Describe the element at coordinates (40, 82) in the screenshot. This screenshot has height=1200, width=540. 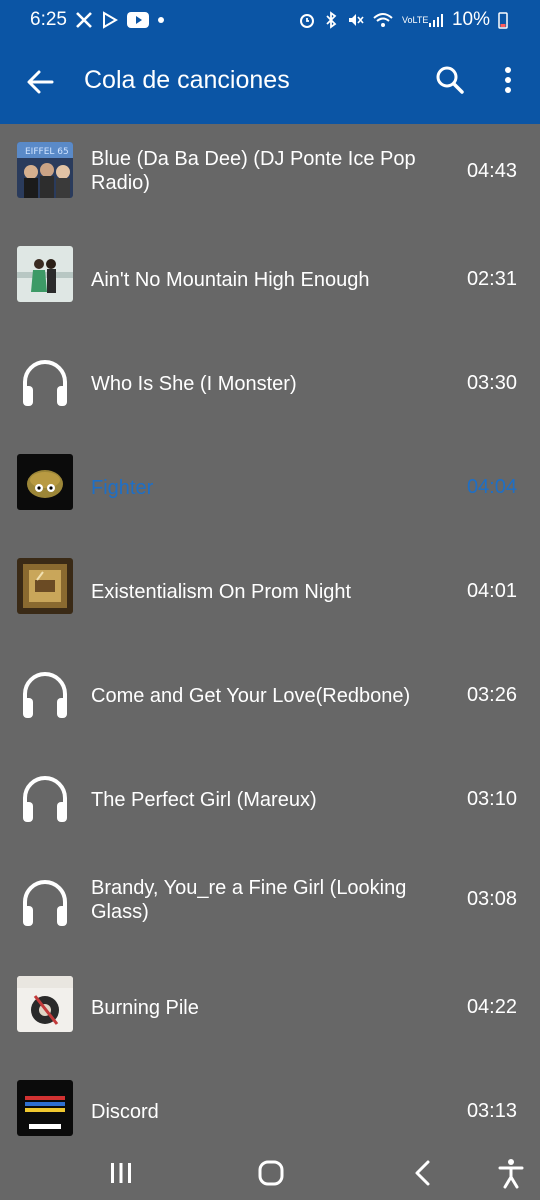
I see `back-arrow-icon` at that location.